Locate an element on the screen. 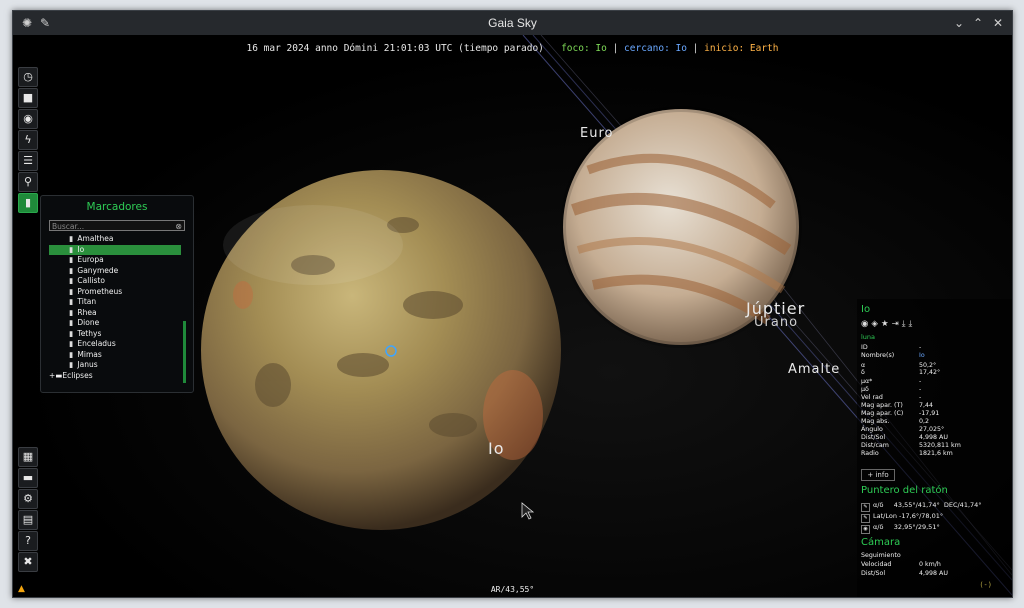  focus-name: Io is located at coordinates (866, 309).